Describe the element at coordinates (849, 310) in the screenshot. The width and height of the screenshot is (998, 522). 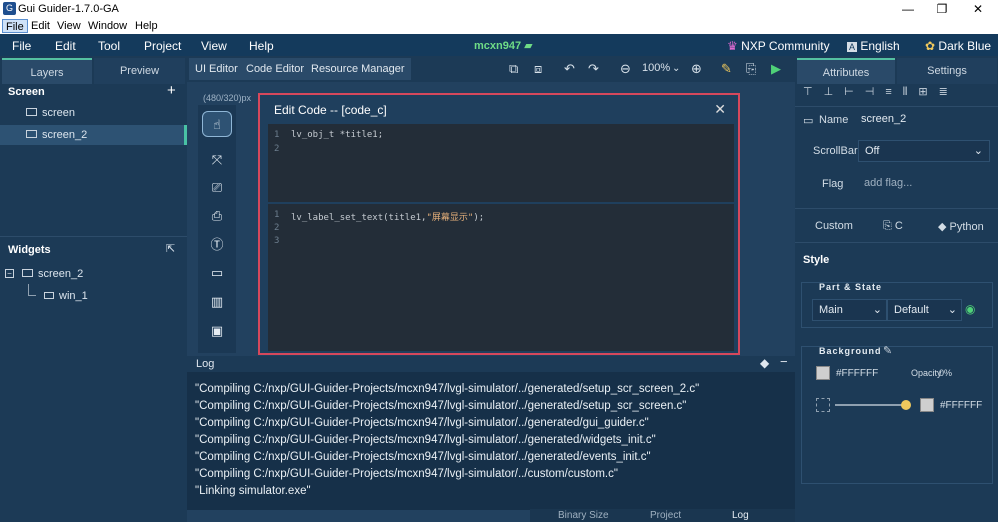
I see `part-select: Main ⌄` at that location.